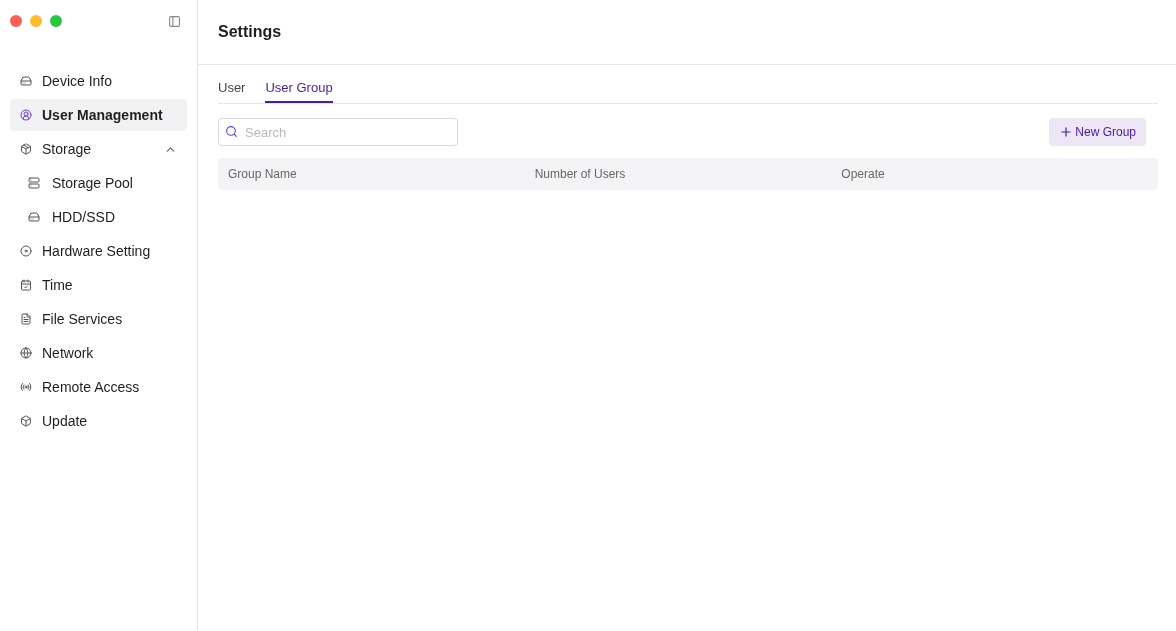 This screenshot has width=1176, height=631. Describe the element at coordinates (26, 149) in the screenshot. I see `box-icon` at that location.